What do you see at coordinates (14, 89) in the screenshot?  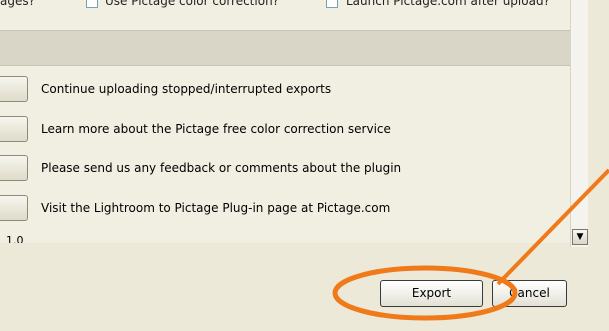 I see `continue-uploading-button` at bounding box center [14, 89].